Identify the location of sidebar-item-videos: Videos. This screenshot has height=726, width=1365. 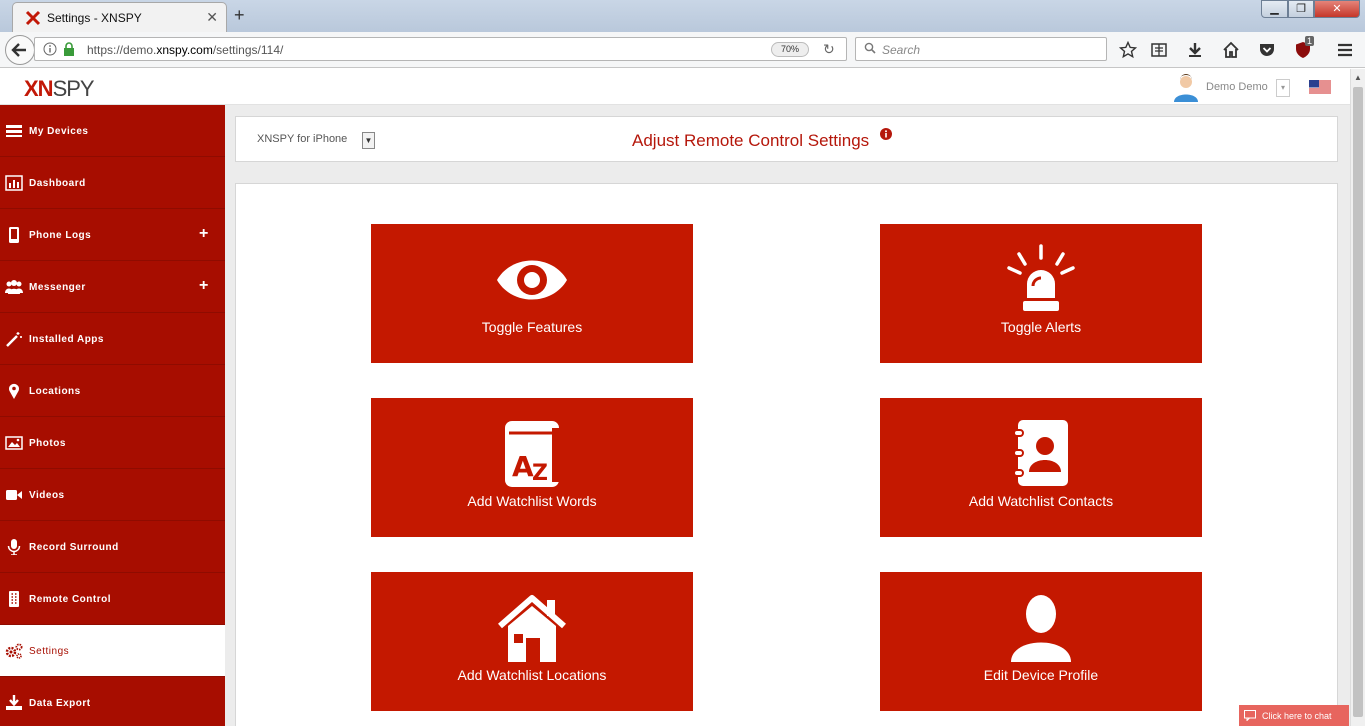
(112, 495).